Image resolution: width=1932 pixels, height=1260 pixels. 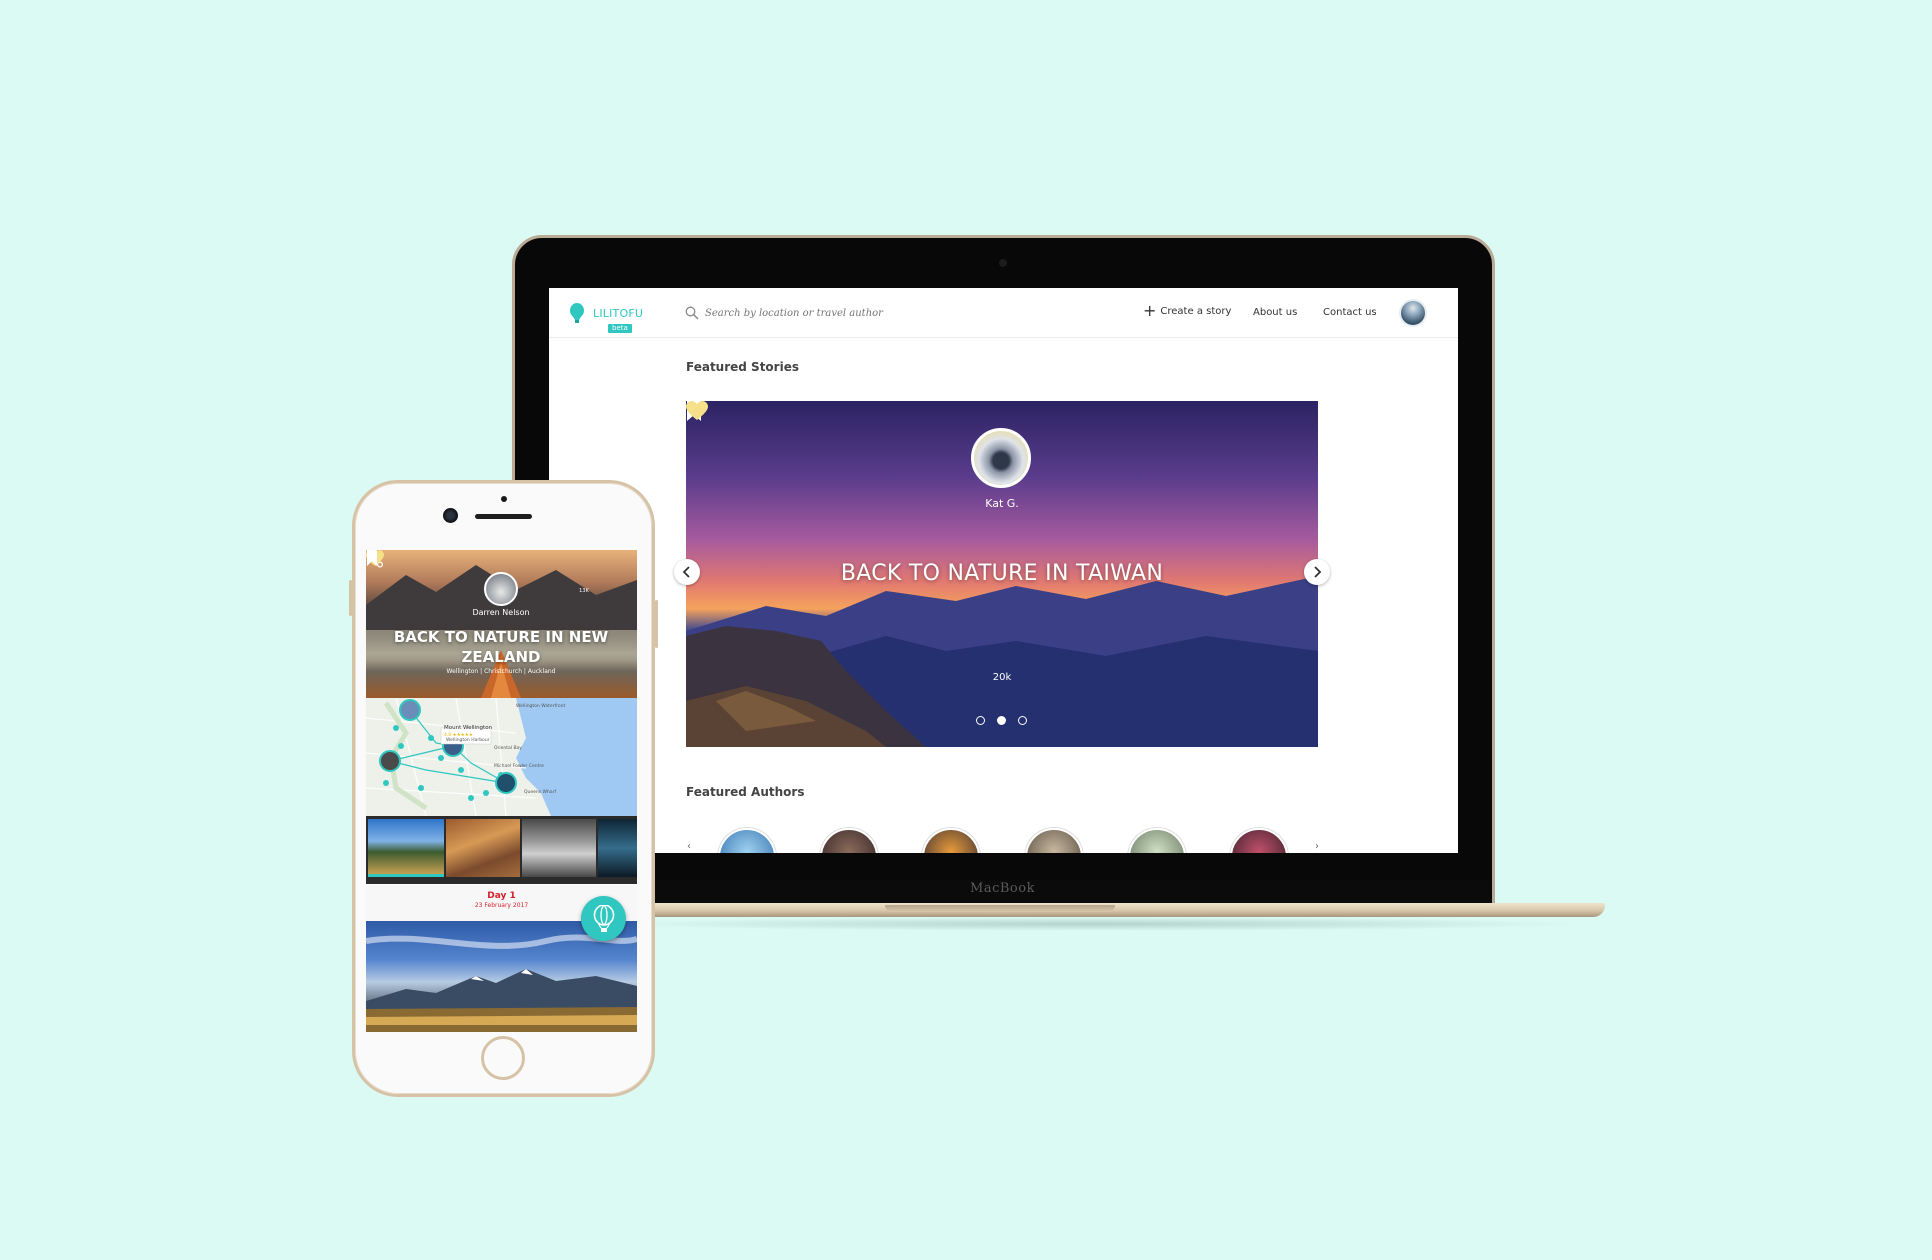 What do you see at coordinates (1095, 924) in the screenshot?
I see `laptop-shadow` at bounding box center [1095, 924].